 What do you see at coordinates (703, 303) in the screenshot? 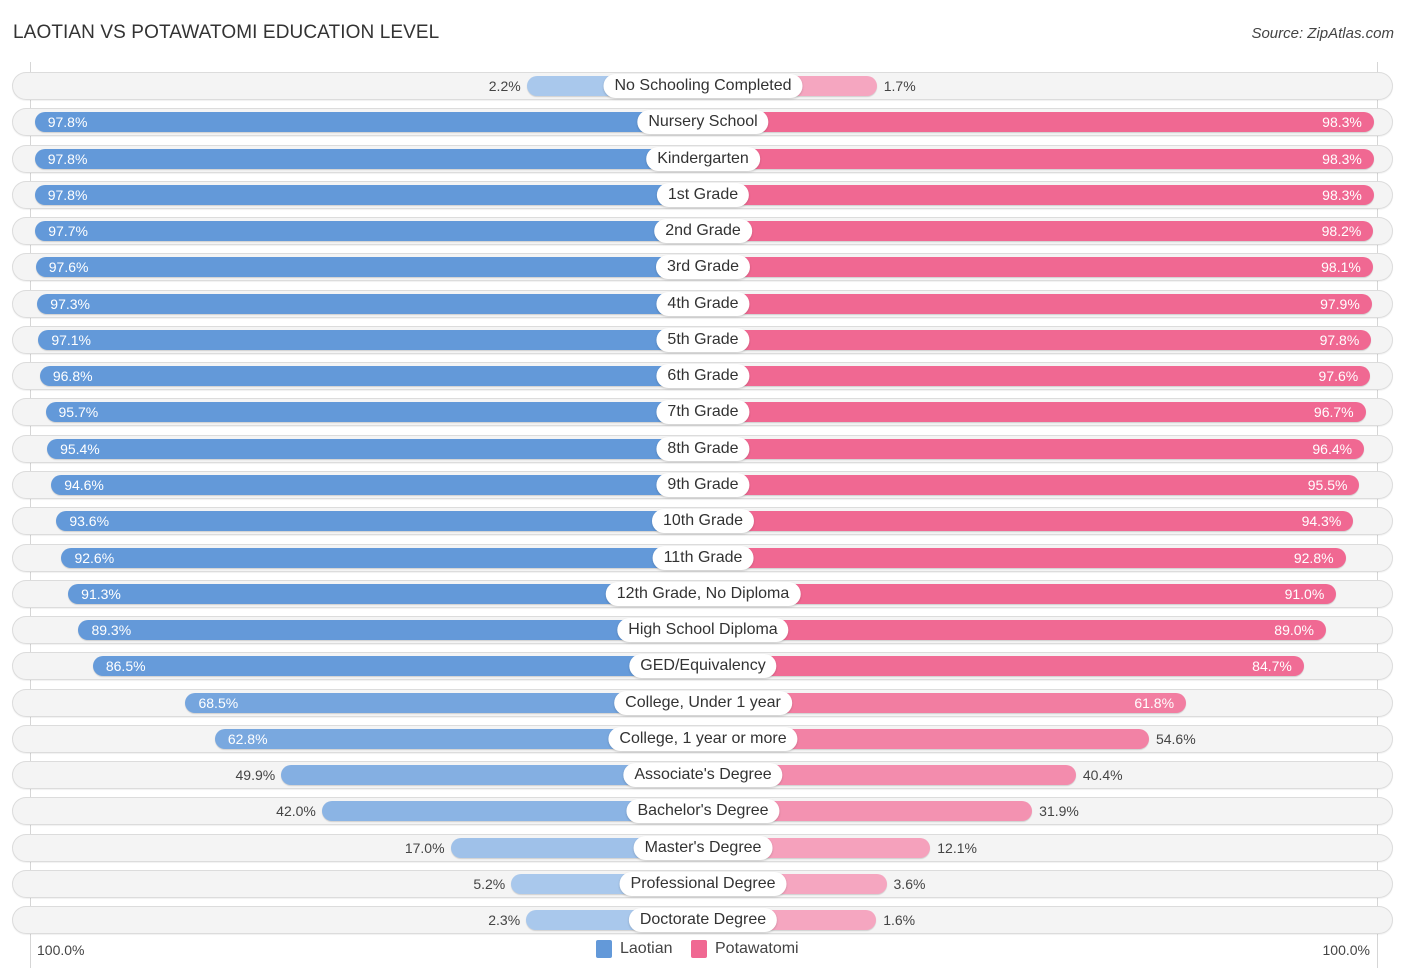
I see `category-label: 4th Grade` at bounding box center [703, 303].